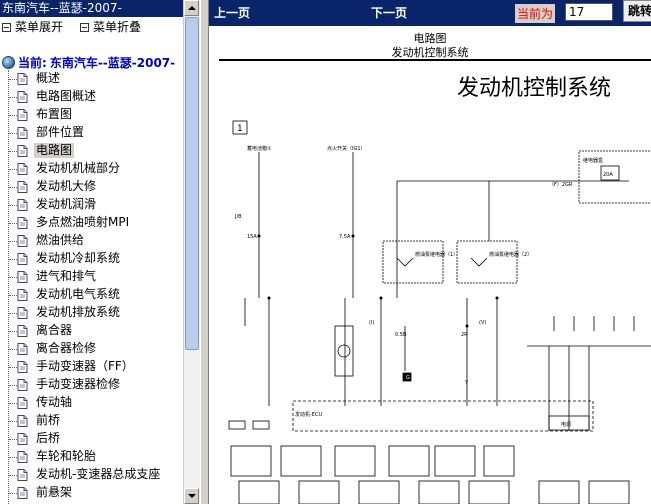 This screenshot has width=651, height=504. I want to click on tree-item: 传动轴, so click(91, 403).